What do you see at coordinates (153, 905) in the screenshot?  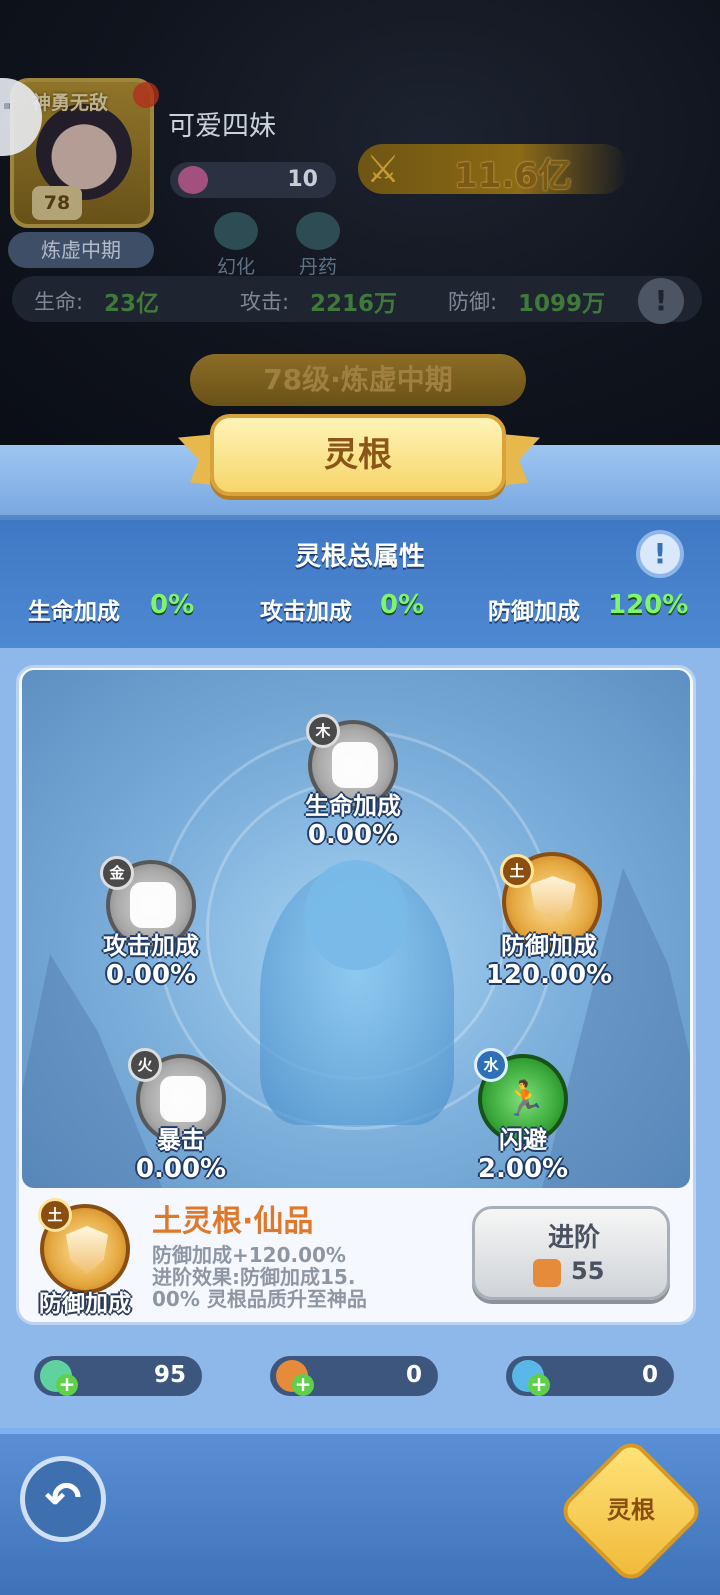 I see `sword-icon` at bounding box center [153, 905].